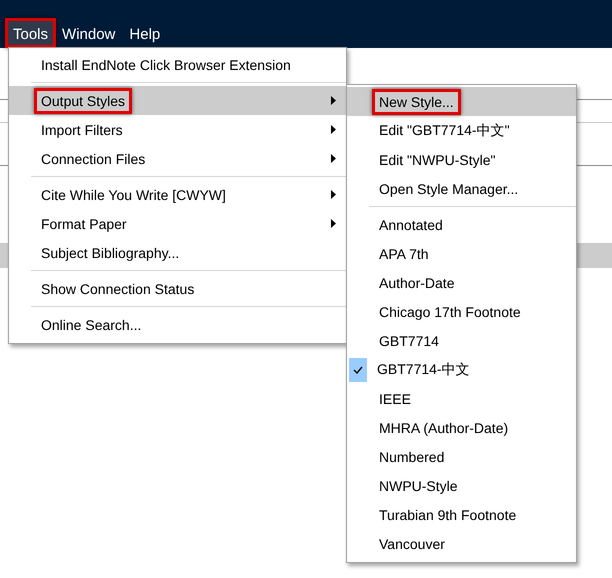  Describe the element at coordinates (83, 101) in the screenshot. I see `highlight-frame: Output Styles` at that location.